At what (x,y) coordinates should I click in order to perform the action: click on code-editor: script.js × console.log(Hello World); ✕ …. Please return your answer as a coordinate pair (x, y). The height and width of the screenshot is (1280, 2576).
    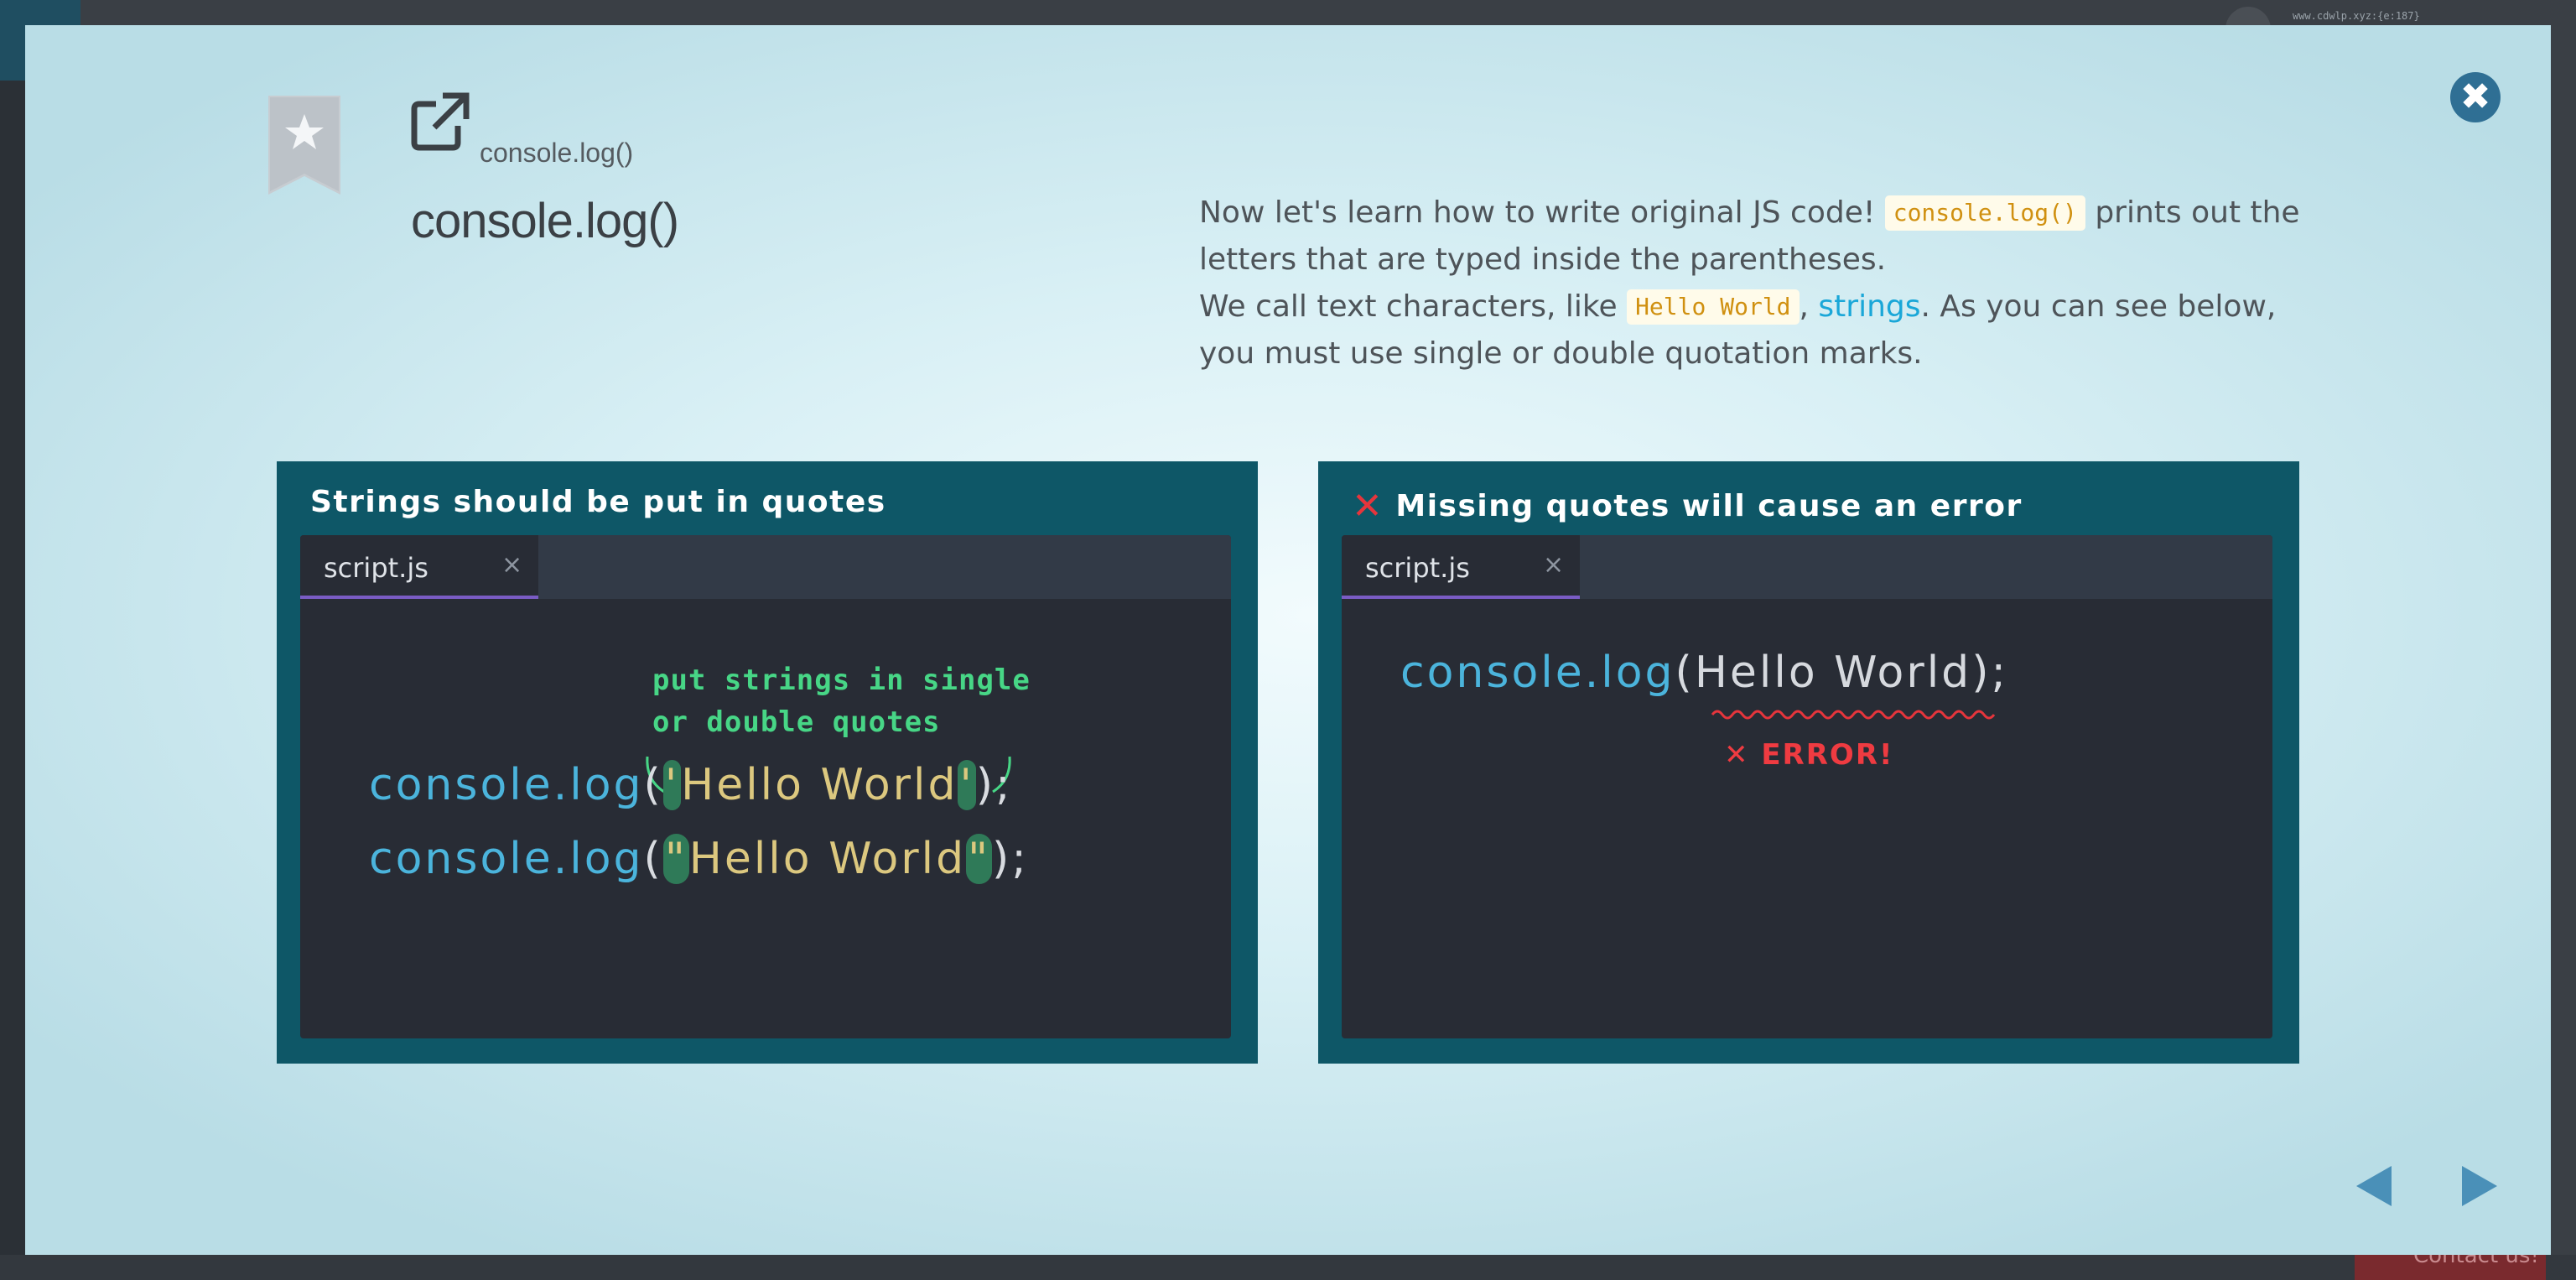
    Looking at the image, I should click on (1807, 786).